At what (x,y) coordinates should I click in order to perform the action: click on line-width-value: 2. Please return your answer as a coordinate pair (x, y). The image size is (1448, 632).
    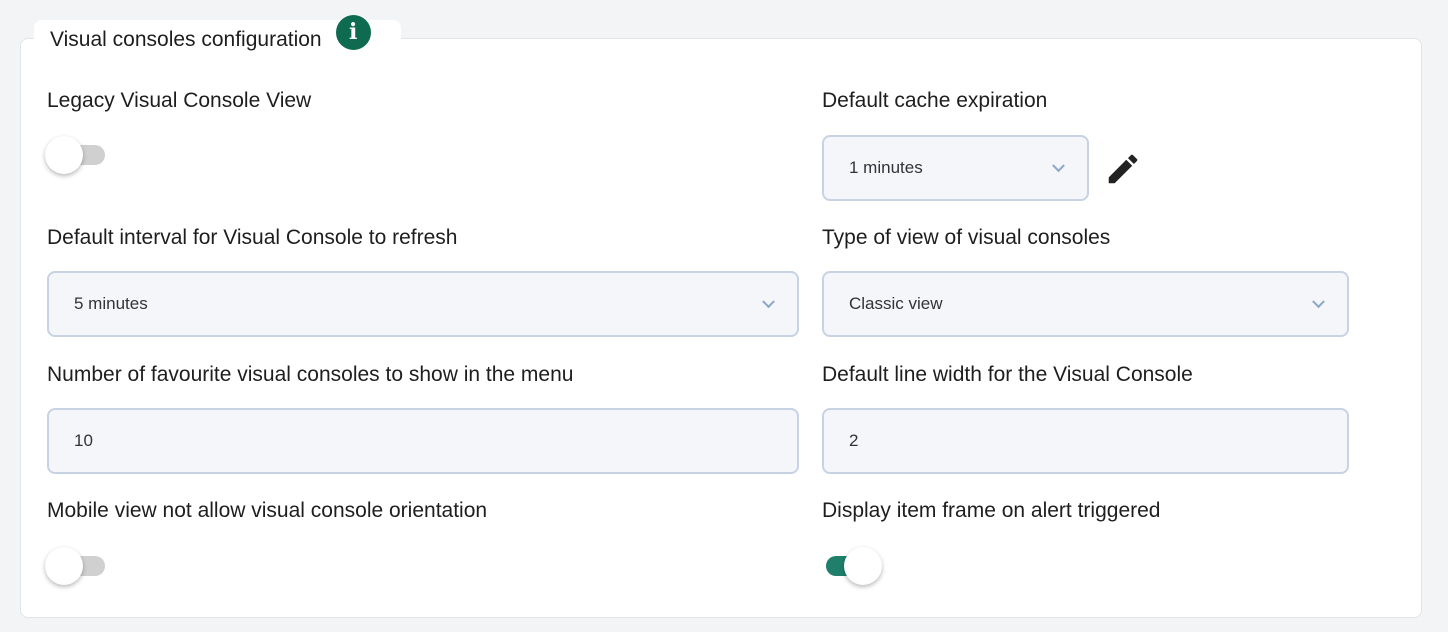
    Looking at the image, I should click on (854, 440).